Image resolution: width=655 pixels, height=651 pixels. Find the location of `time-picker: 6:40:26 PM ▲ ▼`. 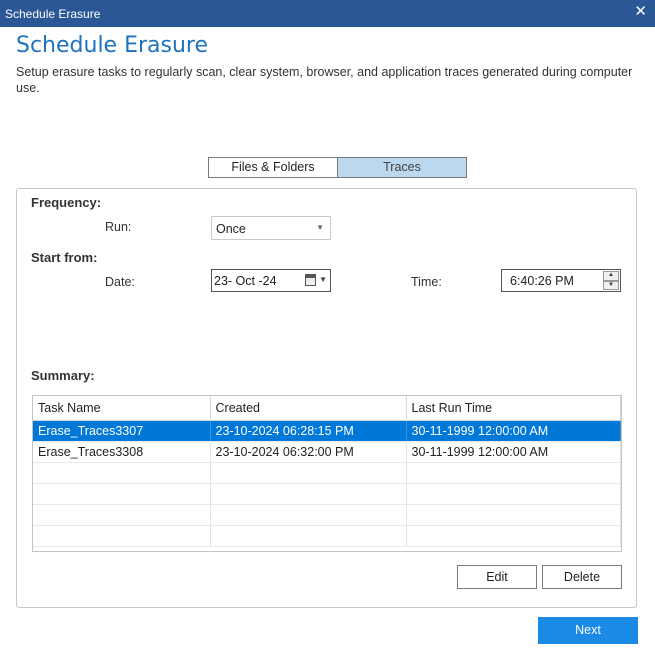

time-picker: 6:40:26 PM ▲ ▼ is located at coordinates (561, 280).